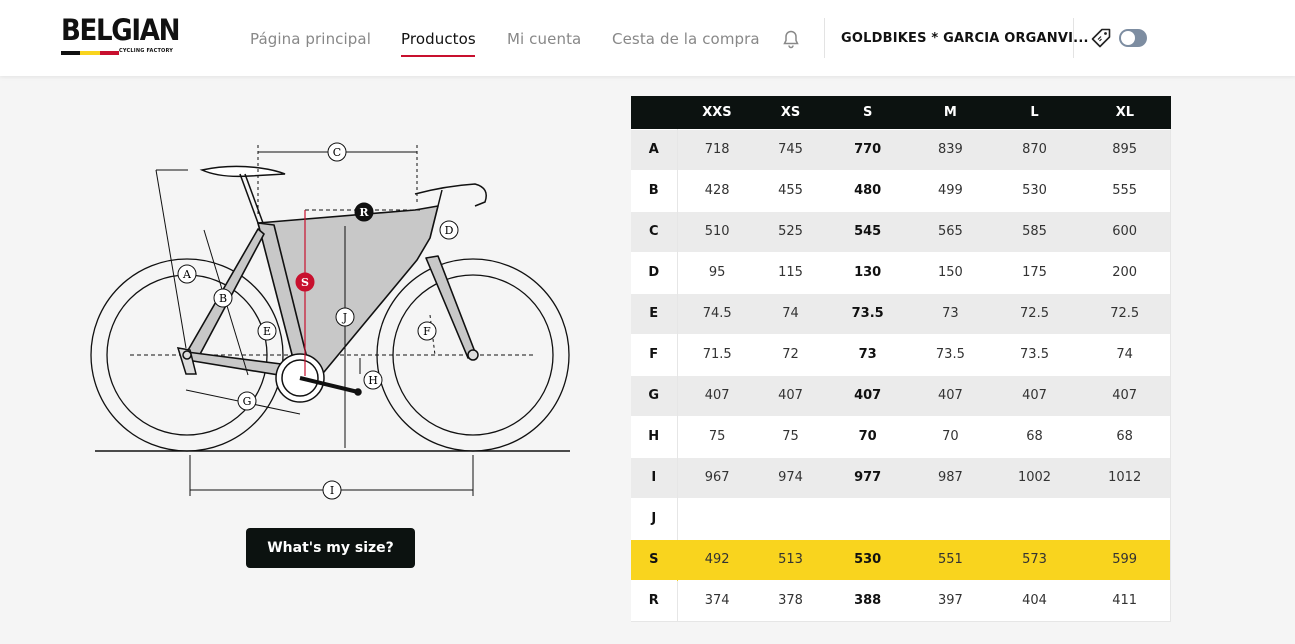  Describe the element at coordinates (868, 477) in the screenshot. I see `table-cell: 977` at that location.